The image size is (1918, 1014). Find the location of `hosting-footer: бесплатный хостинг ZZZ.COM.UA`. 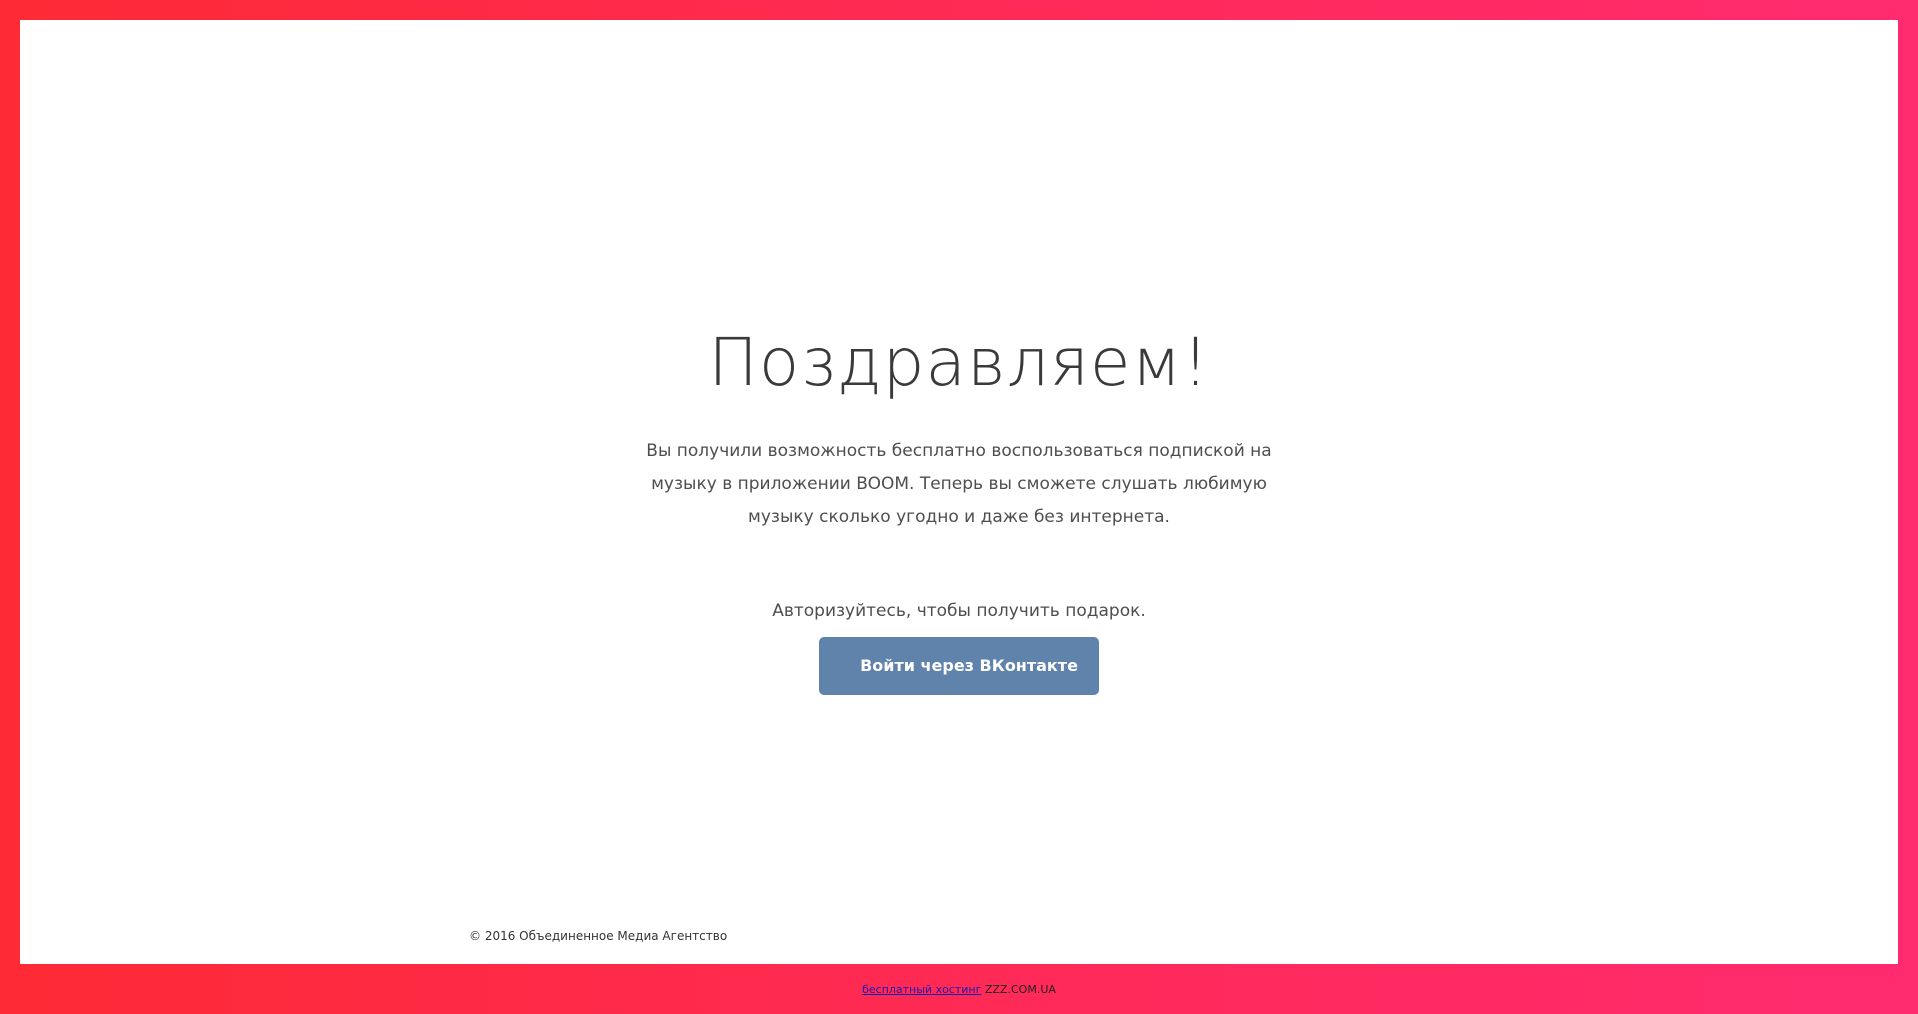

hosting-footer: бесплатный хостинг ZZZ.COM.UA is located at coordinates (959, 989).